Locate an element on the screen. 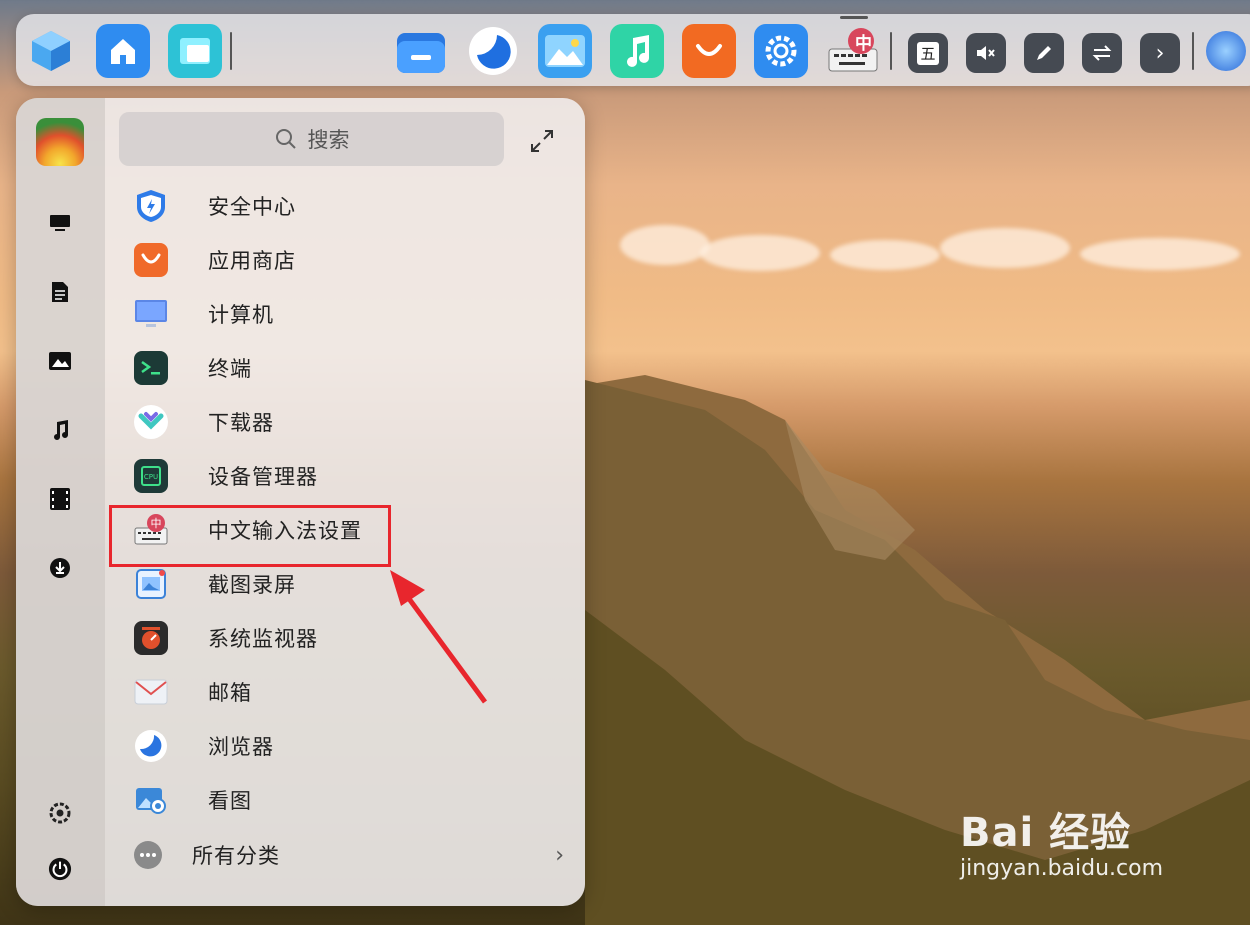 The image size is (1250, 925). search-placeholder: 搜索 is located at coordinates (328, 140).